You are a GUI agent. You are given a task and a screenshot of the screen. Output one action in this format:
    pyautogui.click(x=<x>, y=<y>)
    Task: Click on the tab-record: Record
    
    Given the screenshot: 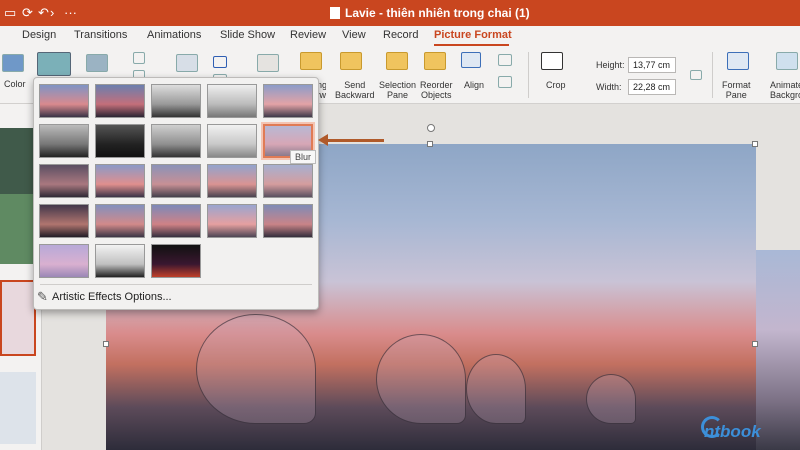 What is the action you would take?
    pyautogui.click(x=400, y=35)
    